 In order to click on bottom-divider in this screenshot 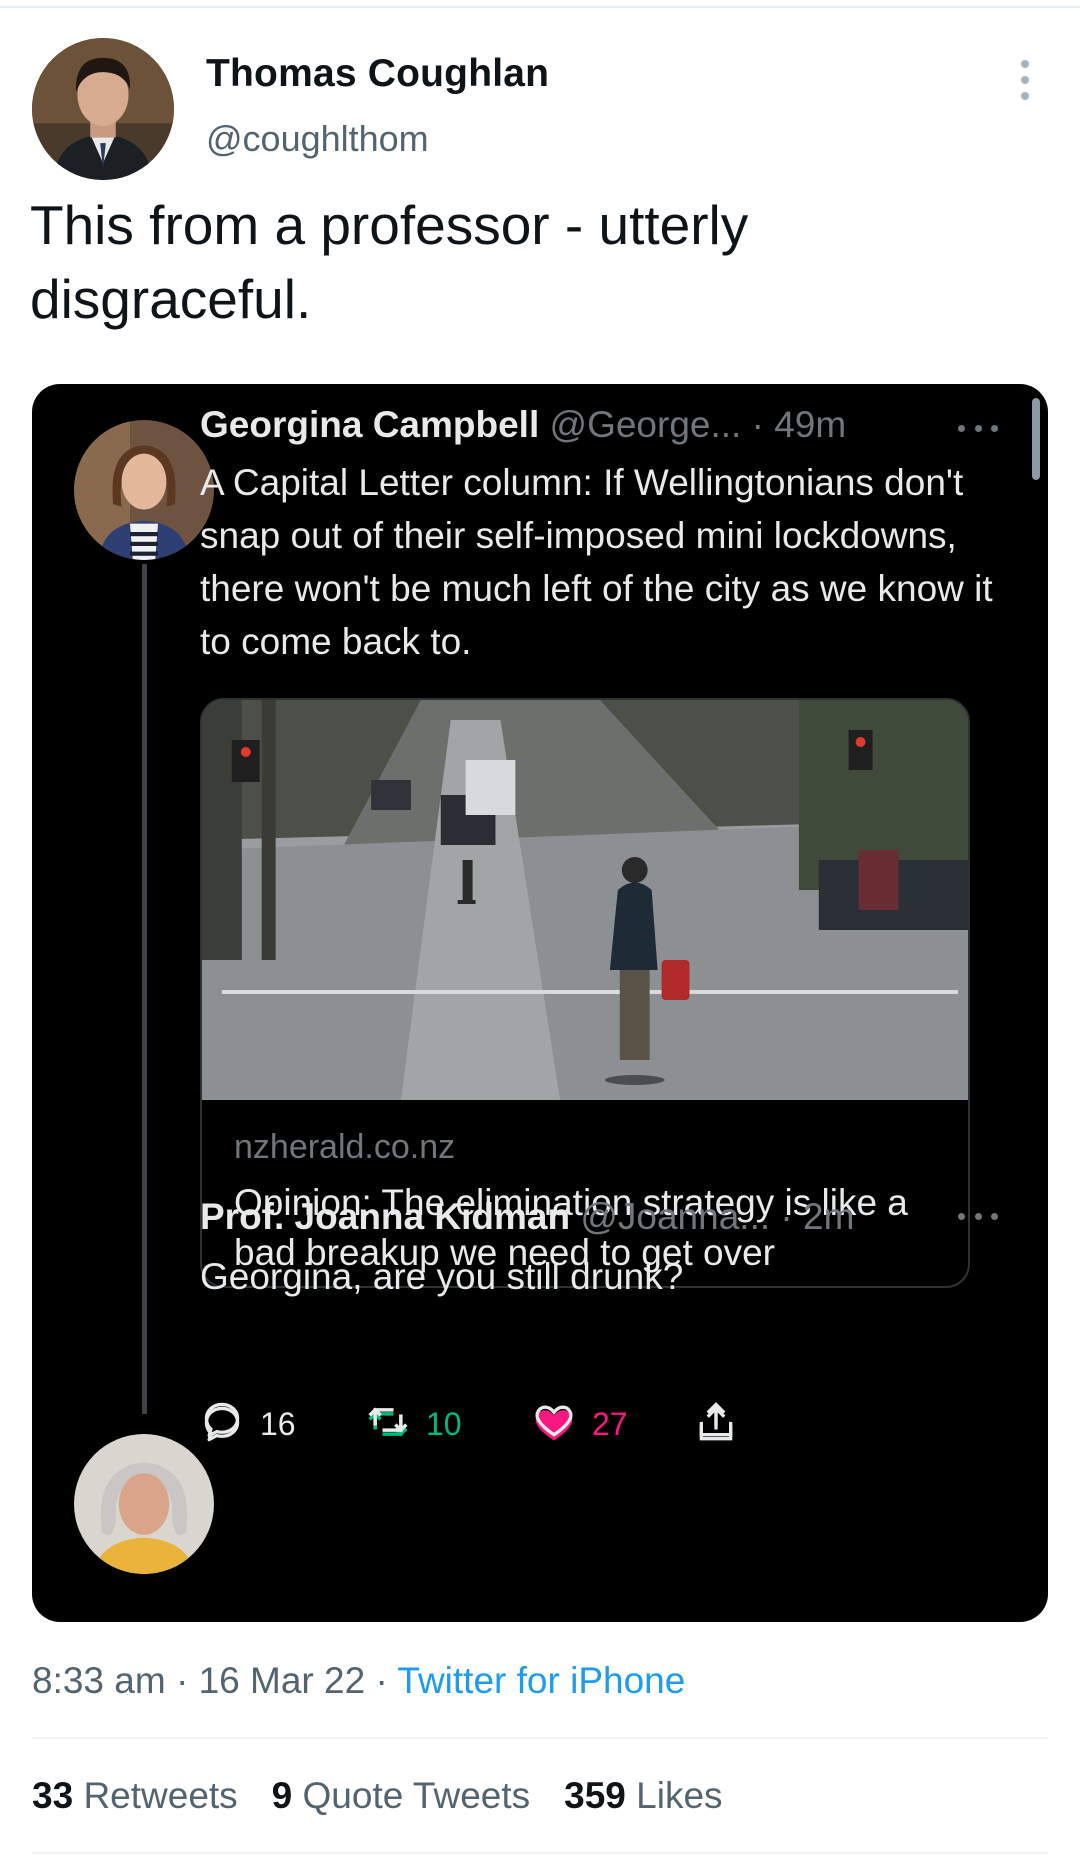, I will do `click(540, 1853)`.